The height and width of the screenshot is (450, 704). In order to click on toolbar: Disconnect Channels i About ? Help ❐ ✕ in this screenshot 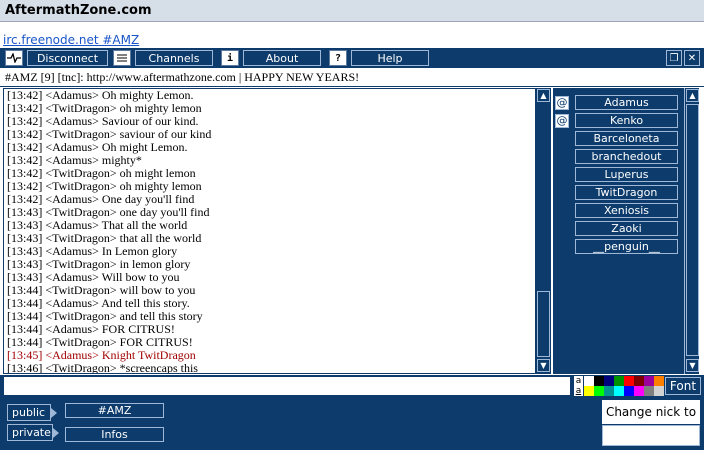, I will do `click(352, 58)`.